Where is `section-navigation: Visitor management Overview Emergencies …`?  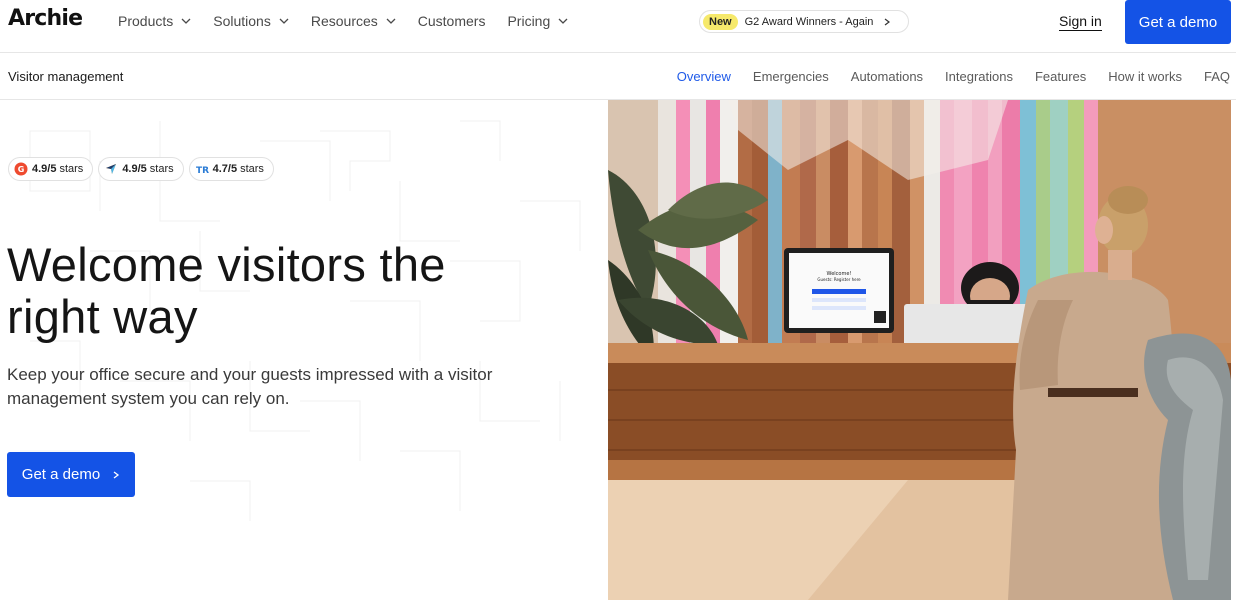 section-navigation: Visitor management Overview Emergencies … is located at coordinates (618, 77).